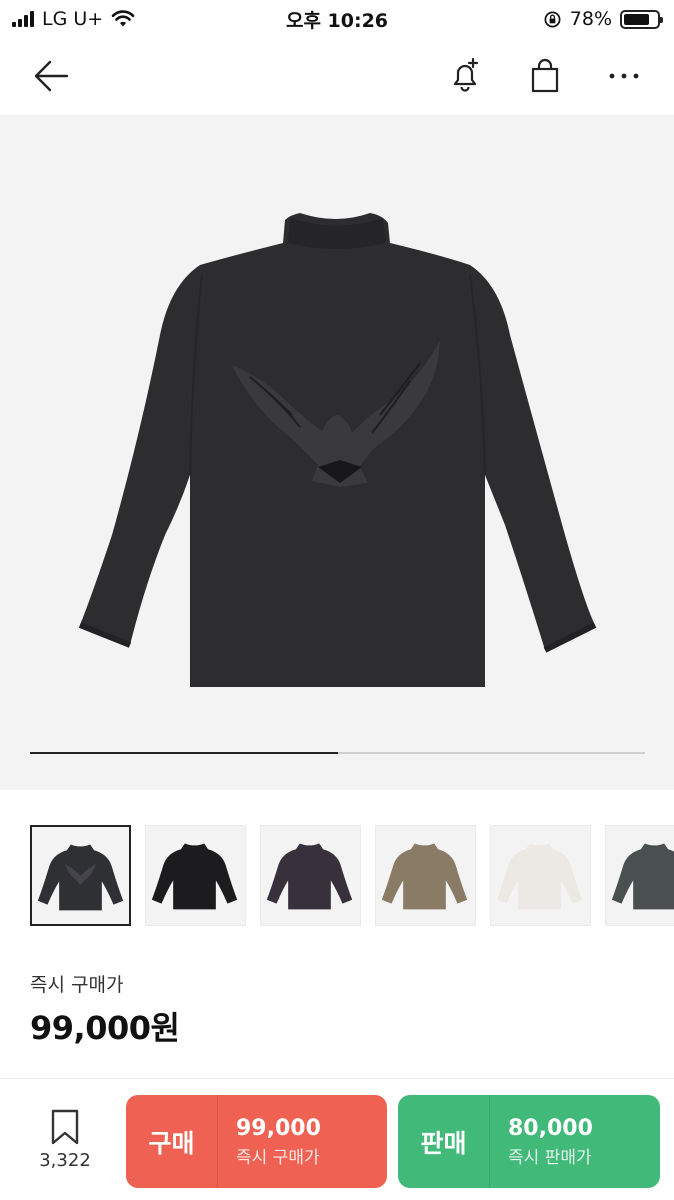  I want to click on buy-button-label: 구매, so click(172, 1141).